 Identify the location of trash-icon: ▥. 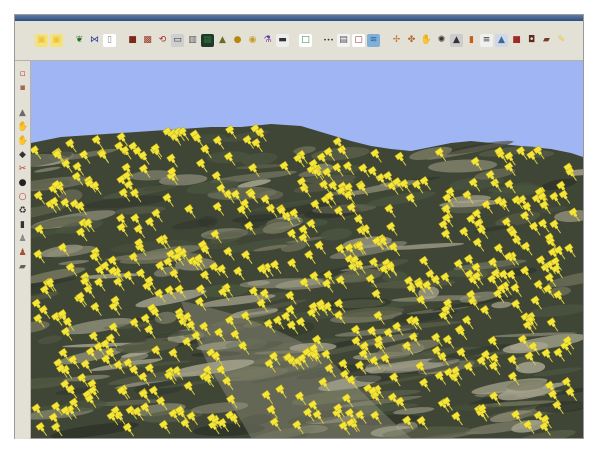
(192, 40).